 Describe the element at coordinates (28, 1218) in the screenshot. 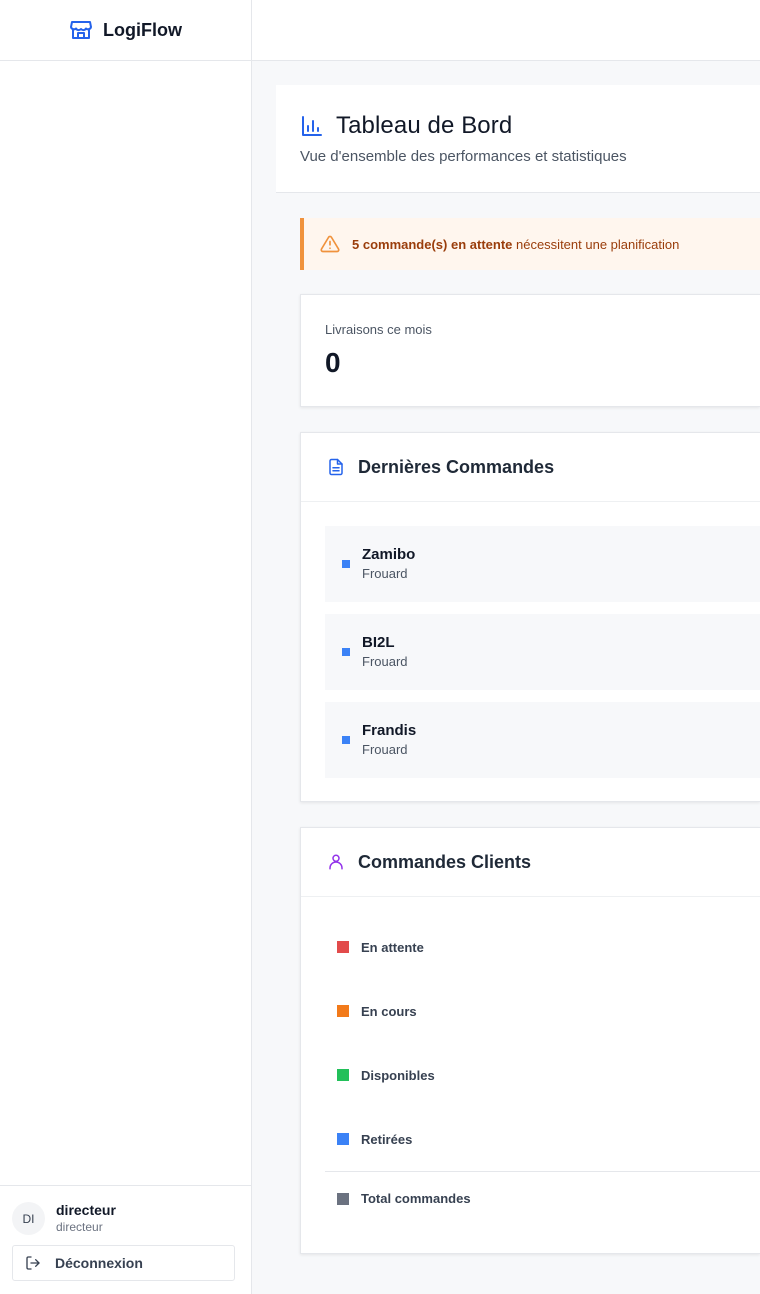

I see `avatar: DI` at that location.